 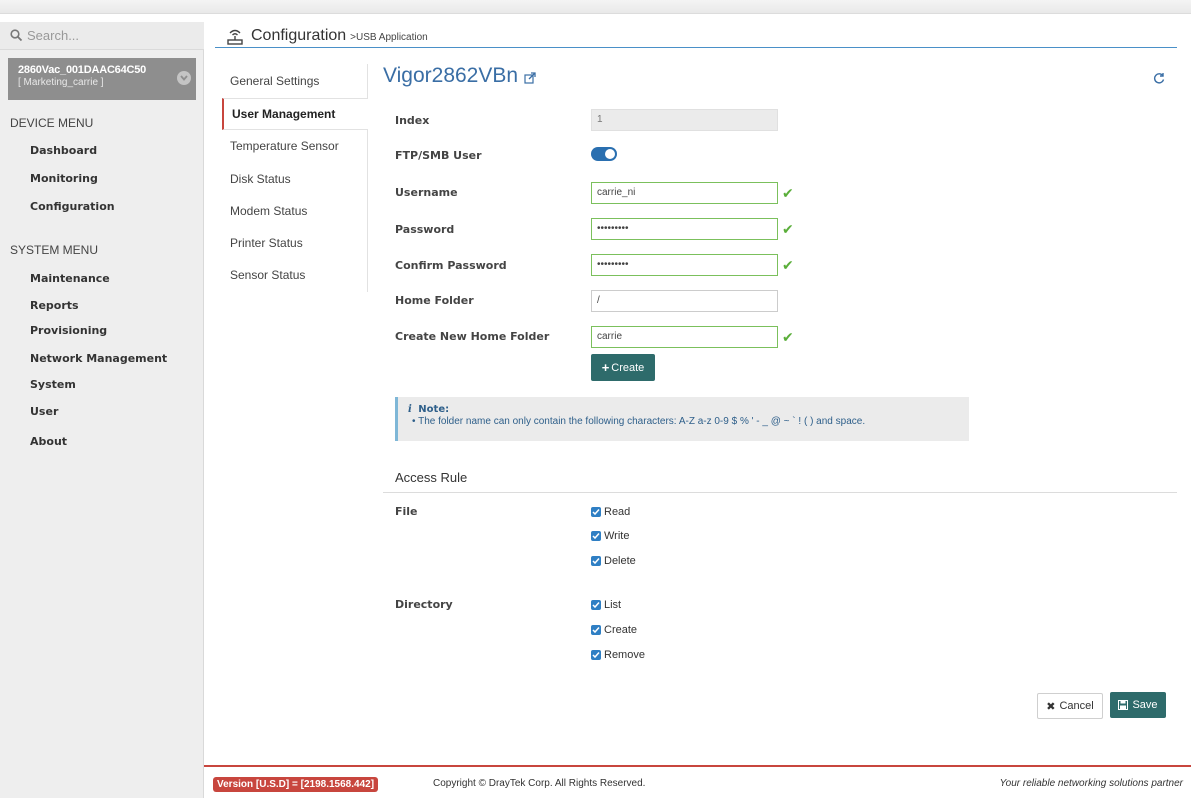 What do you see at coordinates (595, 7) in the screenshot?
I see `top-bar` at bounding box center [595, 7].